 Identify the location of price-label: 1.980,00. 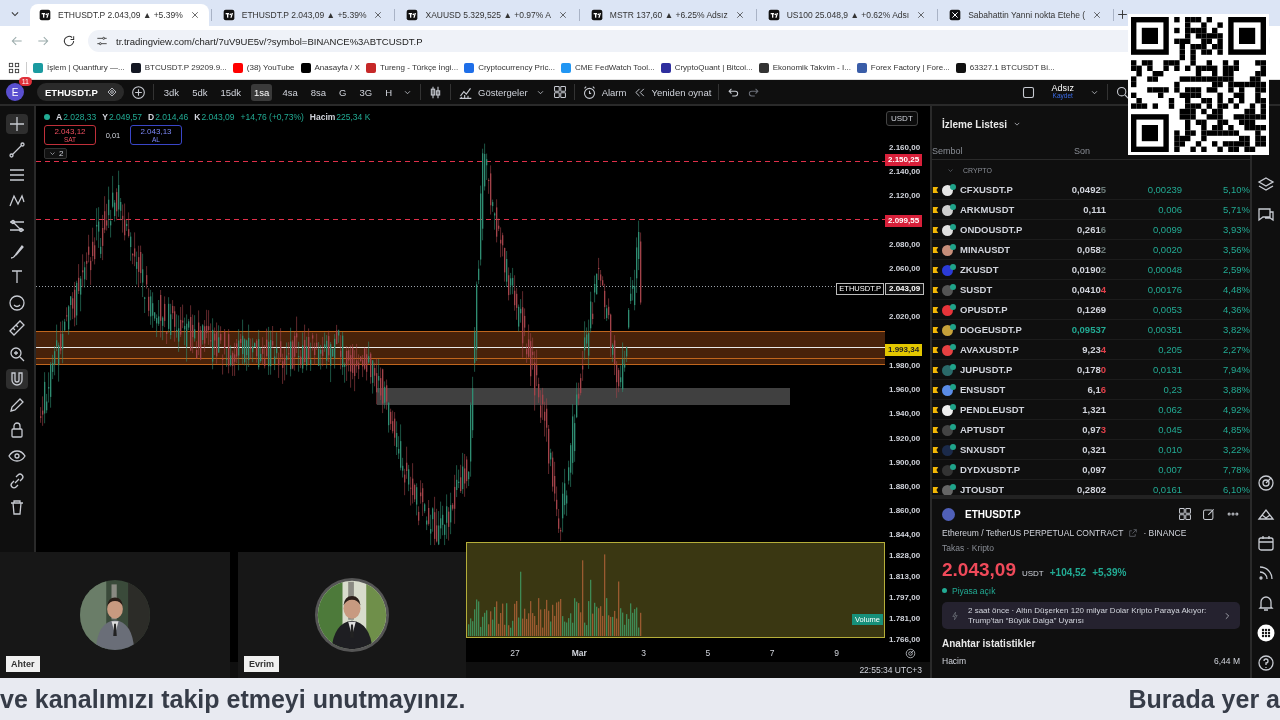
(905, 365).